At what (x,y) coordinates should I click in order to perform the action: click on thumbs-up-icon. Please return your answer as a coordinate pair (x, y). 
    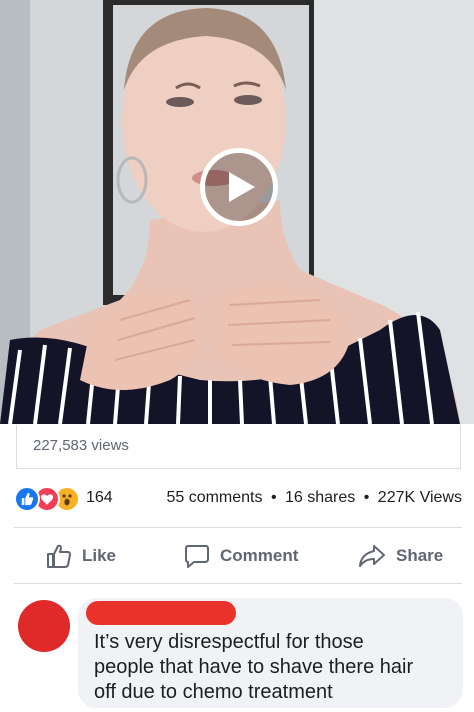
    Looking at the image, I should click on (59, 556).